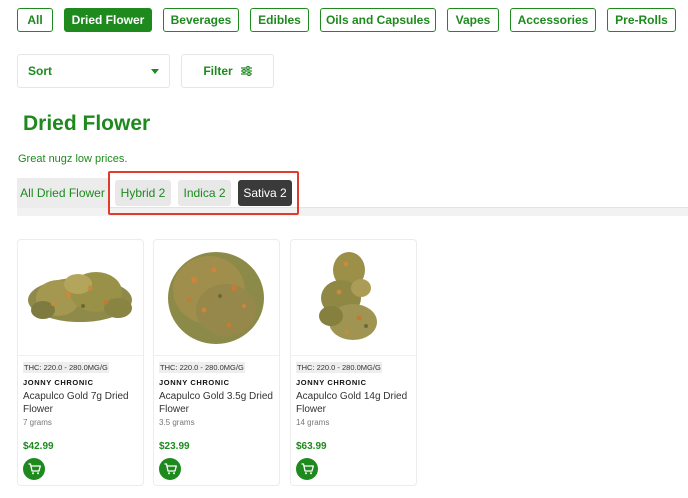 Image resolution: width=688 pixels, height=498 pixels. Describe the element at coordinates (108, 20) in the screenshot. I see `category-dried-flower-button: Dried Flower` at that location.